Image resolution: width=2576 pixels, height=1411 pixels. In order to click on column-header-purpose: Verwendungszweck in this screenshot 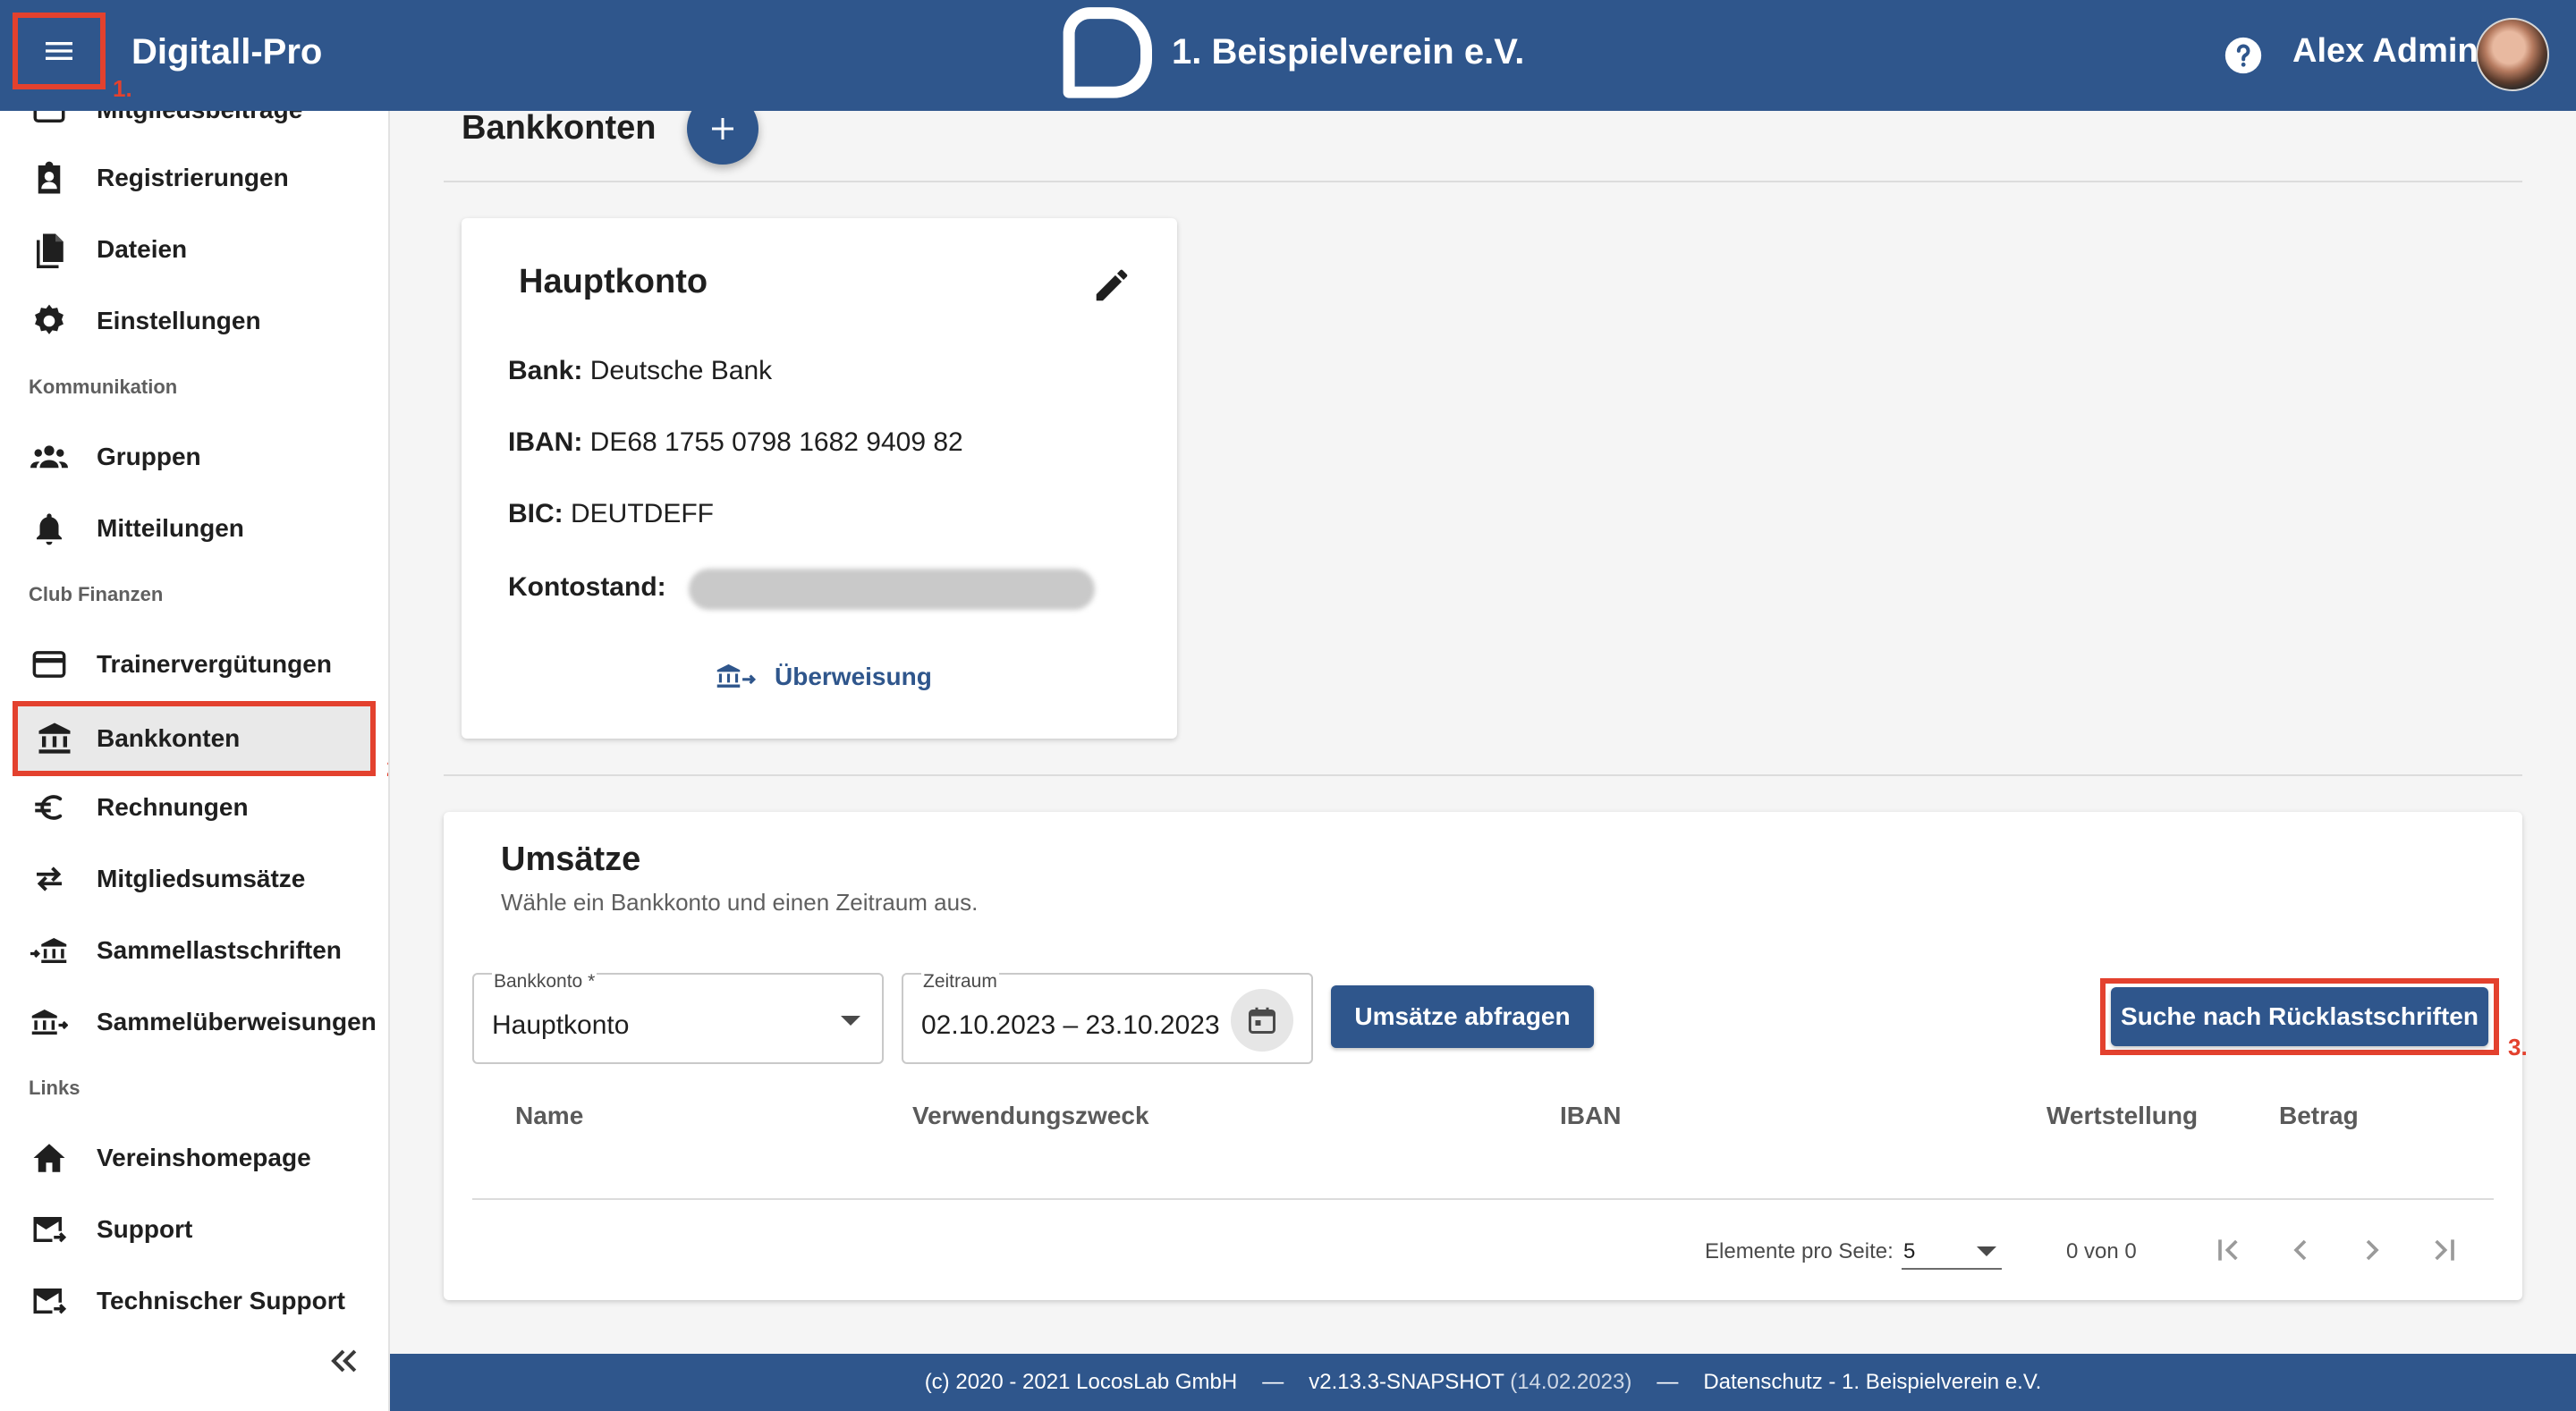, I will do `click(1030, 1116)`.